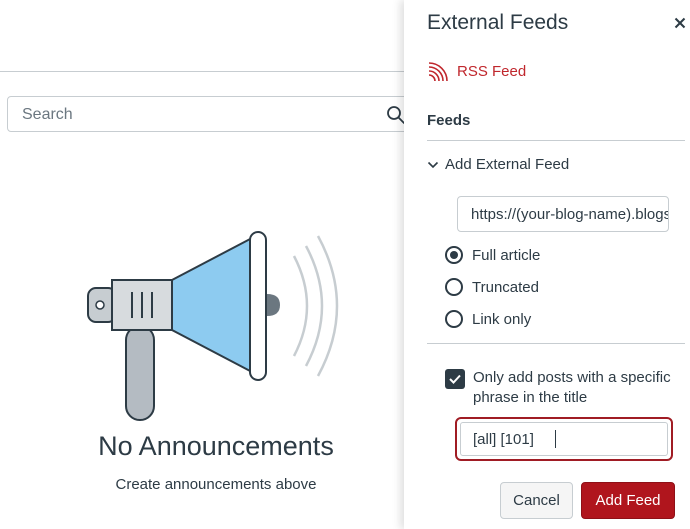 The height and width of the screenshot is (529, 690). I want to click on phrase-input, so click(568, 439).